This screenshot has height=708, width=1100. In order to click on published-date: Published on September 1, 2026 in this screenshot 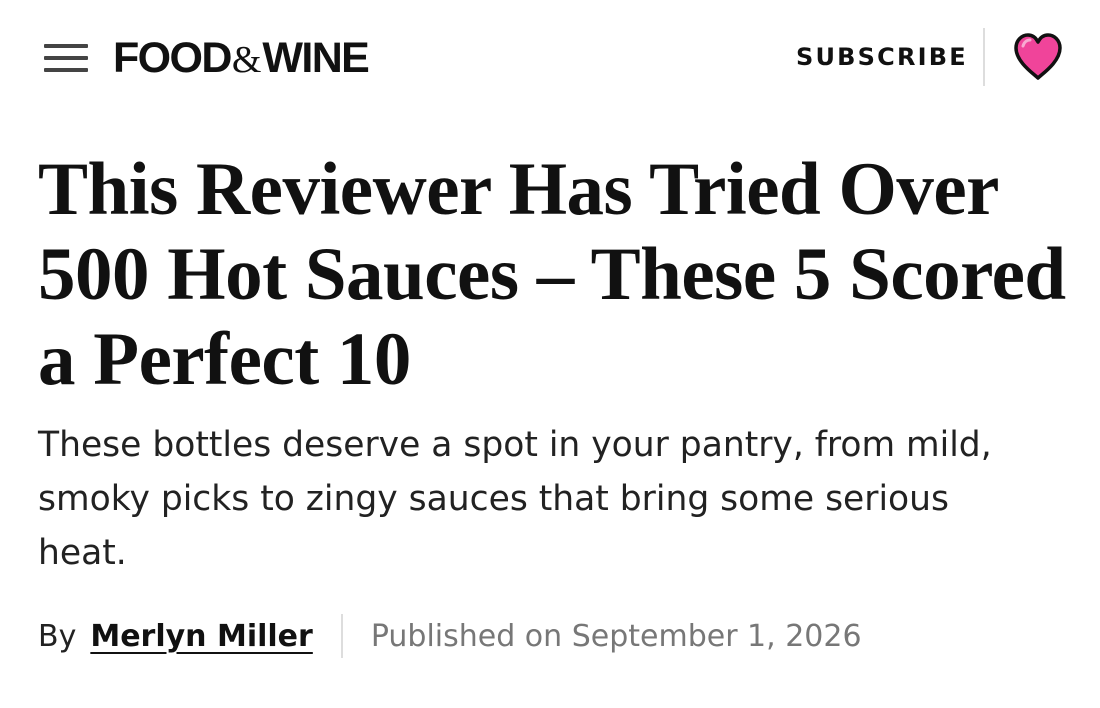, I will do `click(616, 636)`.